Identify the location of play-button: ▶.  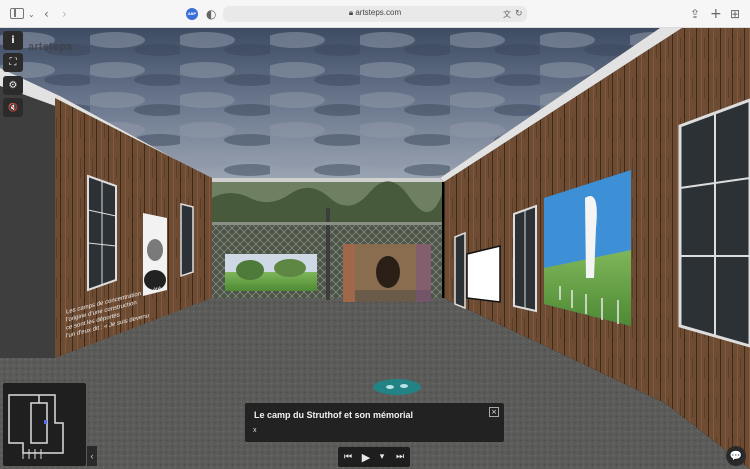
(366, 457).